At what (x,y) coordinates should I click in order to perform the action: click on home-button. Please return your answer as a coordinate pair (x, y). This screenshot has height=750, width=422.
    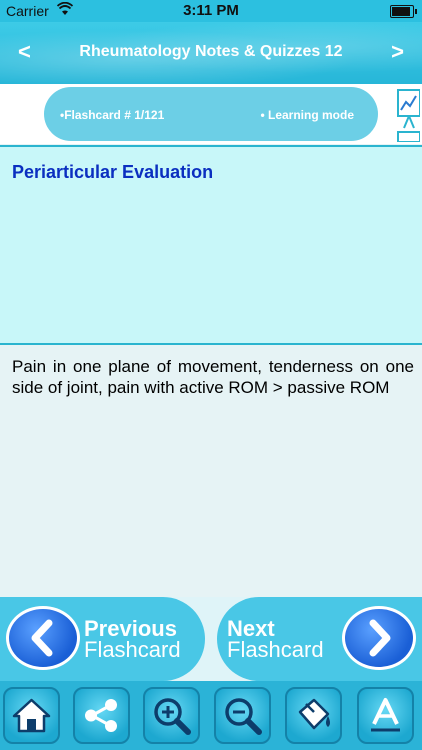
    Looking at the image, I should click on (31, 715).